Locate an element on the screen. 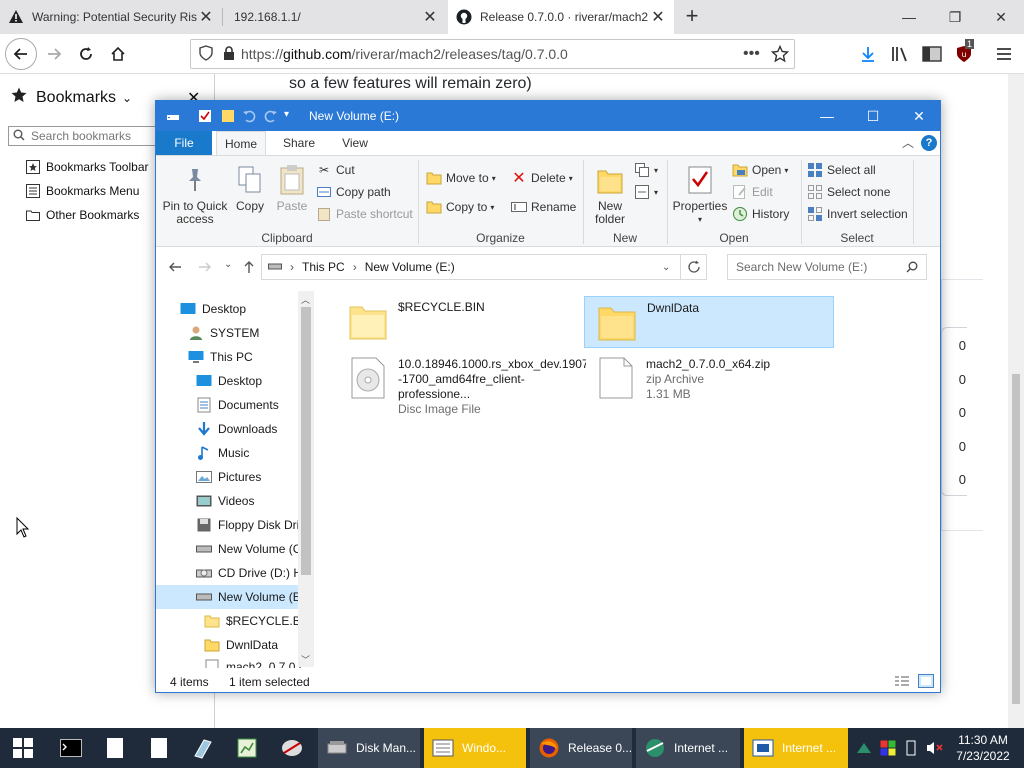  cut-button: ✂ Cut is located at coordinates (335, 170).